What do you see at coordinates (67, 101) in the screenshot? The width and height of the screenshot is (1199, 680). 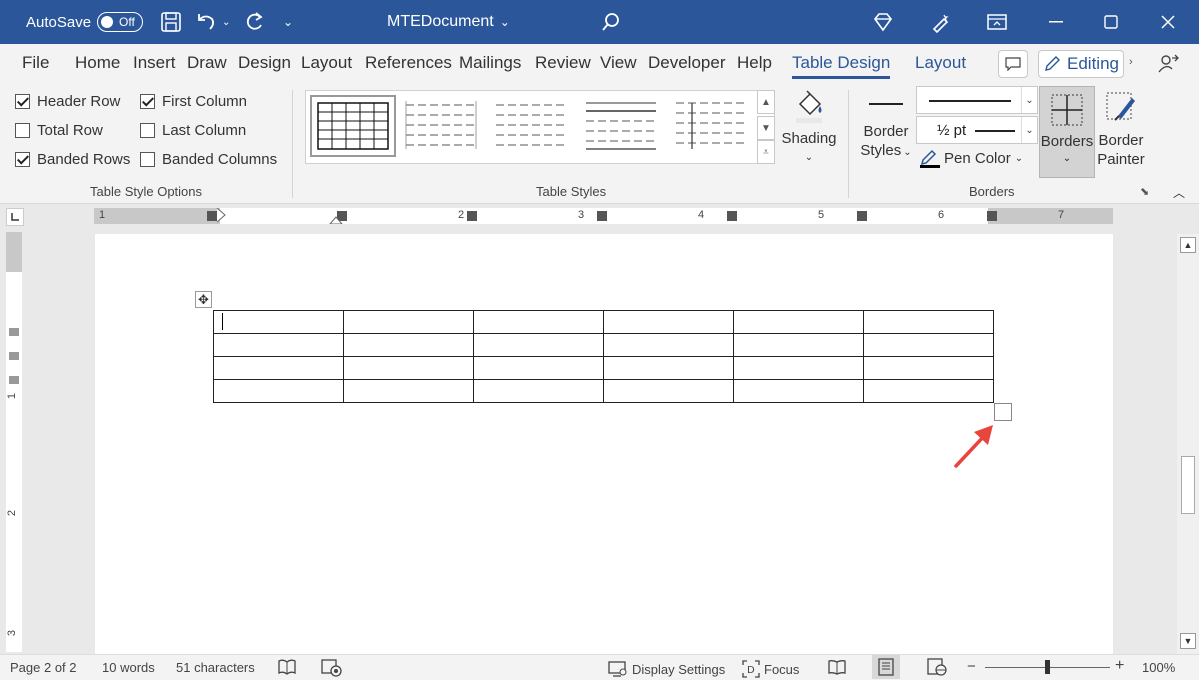 I see `header-row-checkbox: Header Row` at bounding box center [67, 101].